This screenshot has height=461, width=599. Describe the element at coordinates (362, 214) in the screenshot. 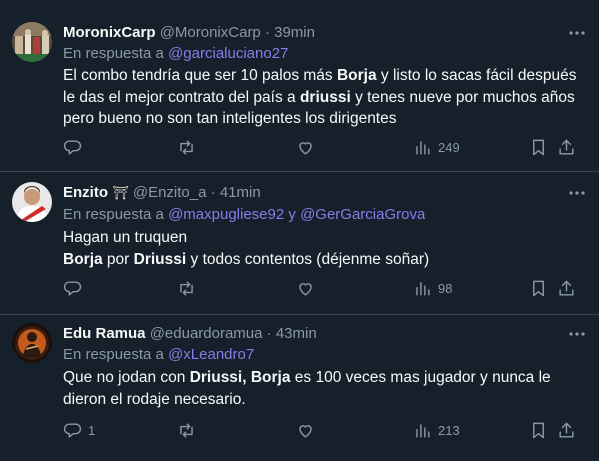

I see `mention-link: @GerGarciaGrova` at that location.